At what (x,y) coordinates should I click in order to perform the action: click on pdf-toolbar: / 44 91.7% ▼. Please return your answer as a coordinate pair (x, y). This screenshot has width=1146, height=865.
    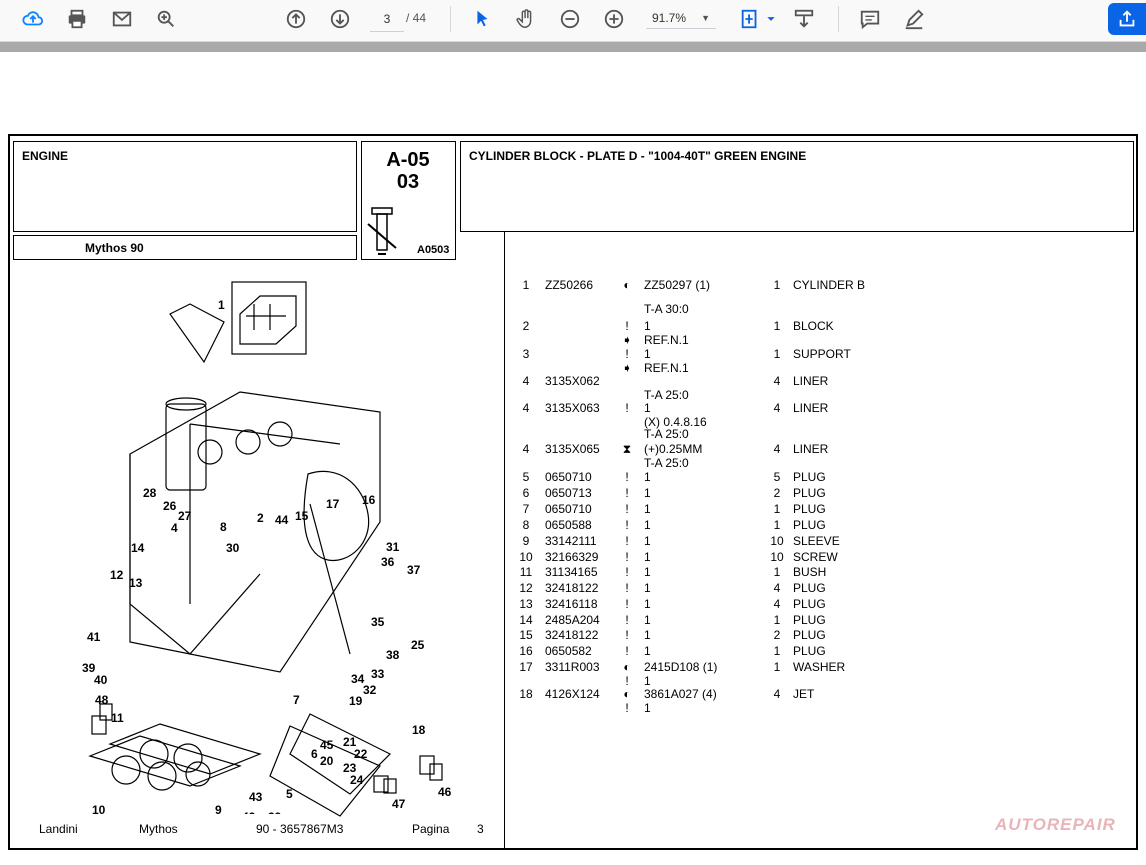
    Looking at the image, I should click on (573, 21).